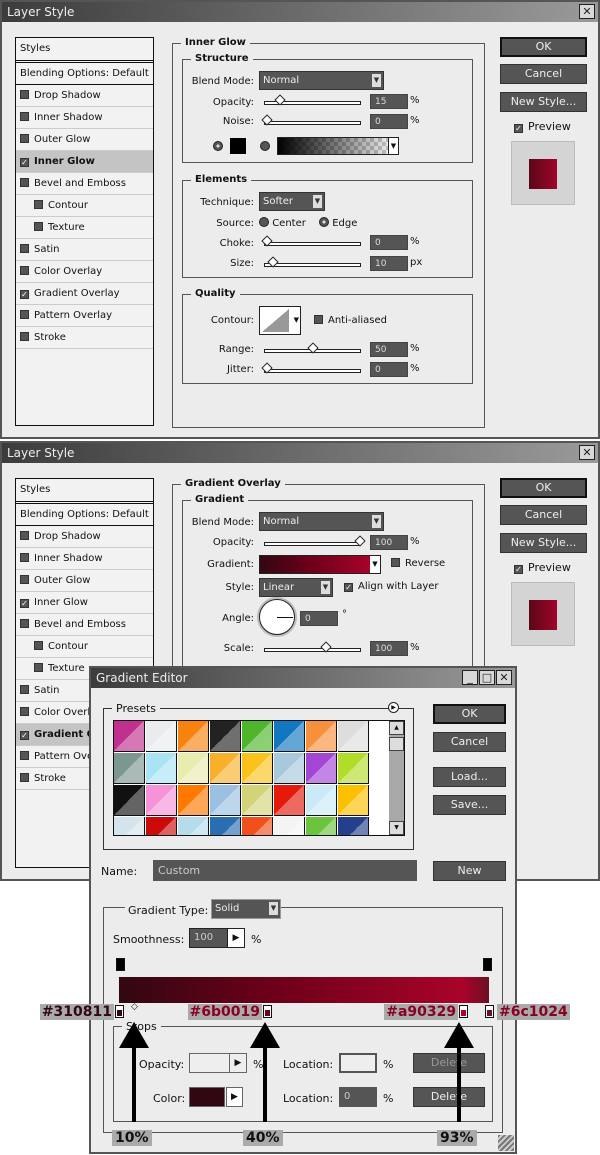 The image size is (600, 1155). What do you see at coordinates (389, 349) in the screenshot?
I see `range-input: 50` at bounding box center [389, 349].